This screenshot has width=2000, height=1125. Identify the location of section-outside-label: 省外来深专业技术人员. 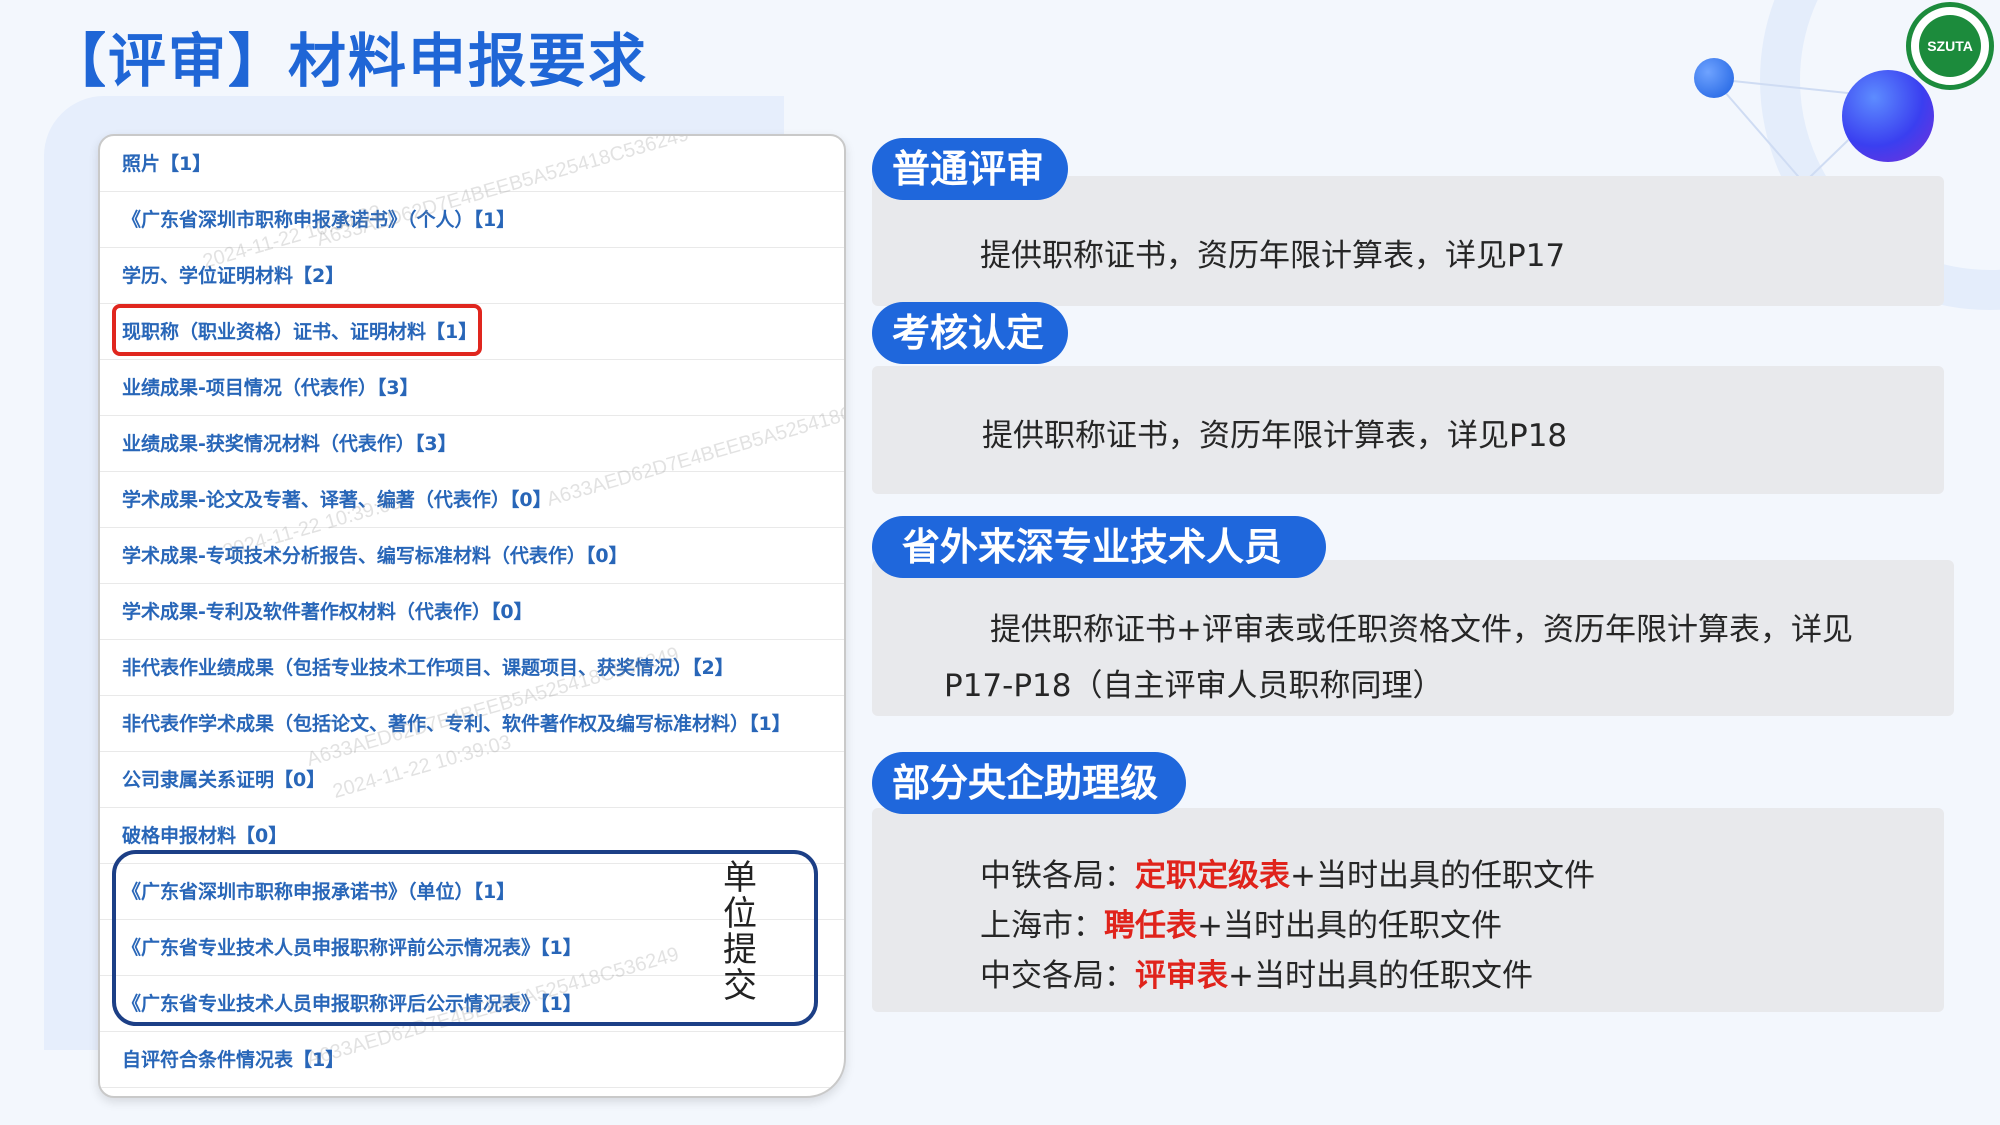
(1099, 547).